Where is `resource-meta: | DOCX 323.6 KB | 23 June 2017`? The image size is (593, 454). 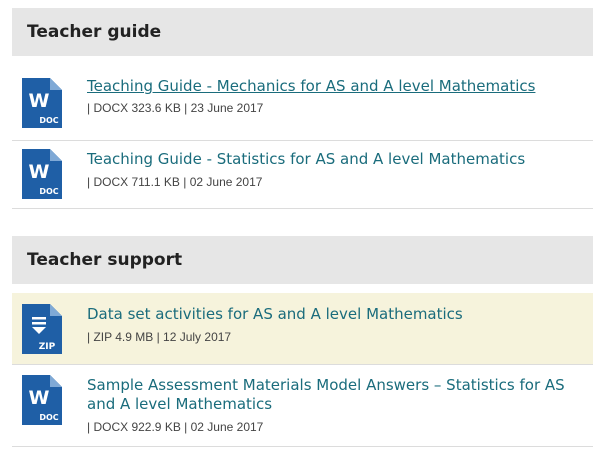 resource-meta: | DOCX 323.6 KB | 23 June 2017 is located at coordinates (175, 108).